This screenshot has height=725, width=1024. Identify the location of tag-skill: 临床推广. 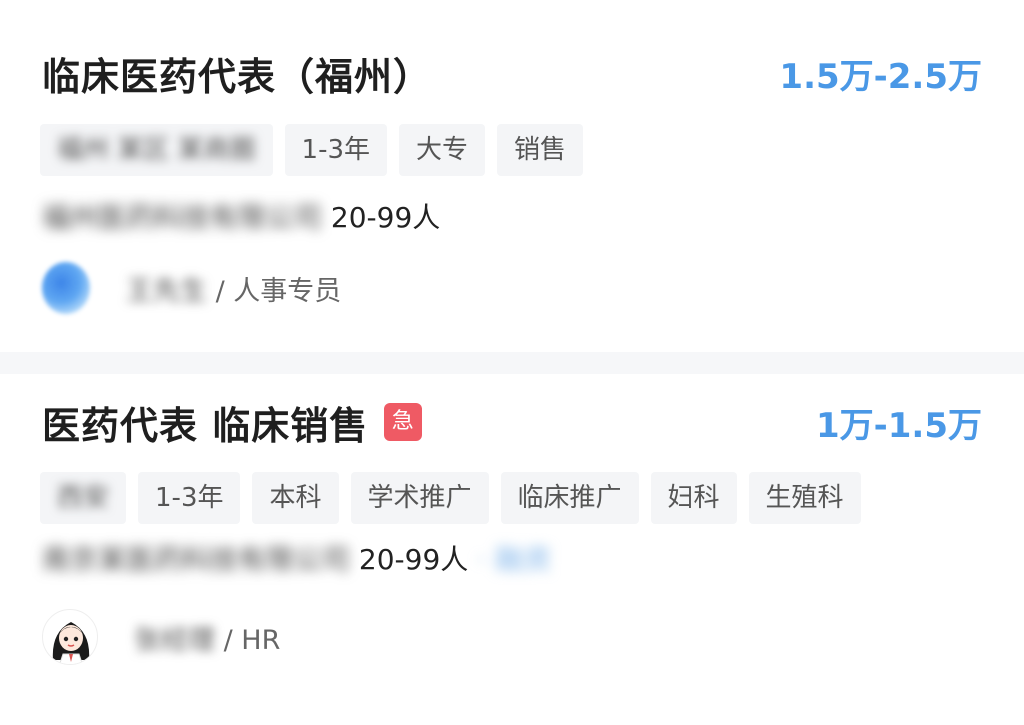
(569, 498).